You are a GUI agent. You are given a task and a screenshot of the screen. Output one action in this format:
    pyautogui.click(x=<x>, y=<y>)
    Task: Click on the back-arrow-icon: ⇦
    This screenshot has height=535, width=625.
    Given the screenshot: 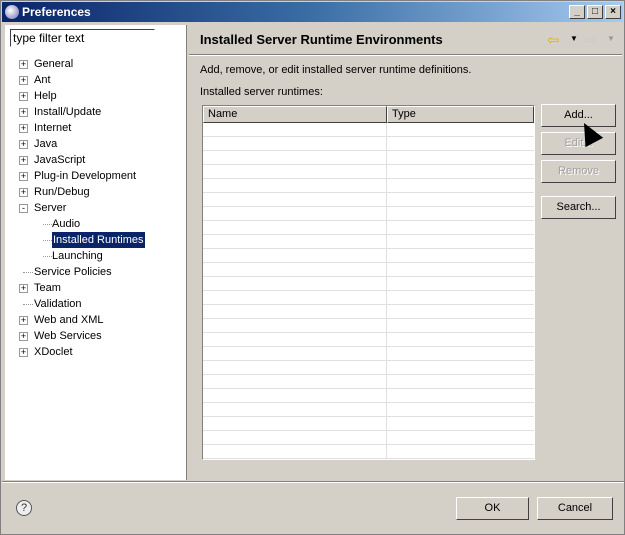 What is the action you would take?
    pyautogui.click(x=553, y=40)
    